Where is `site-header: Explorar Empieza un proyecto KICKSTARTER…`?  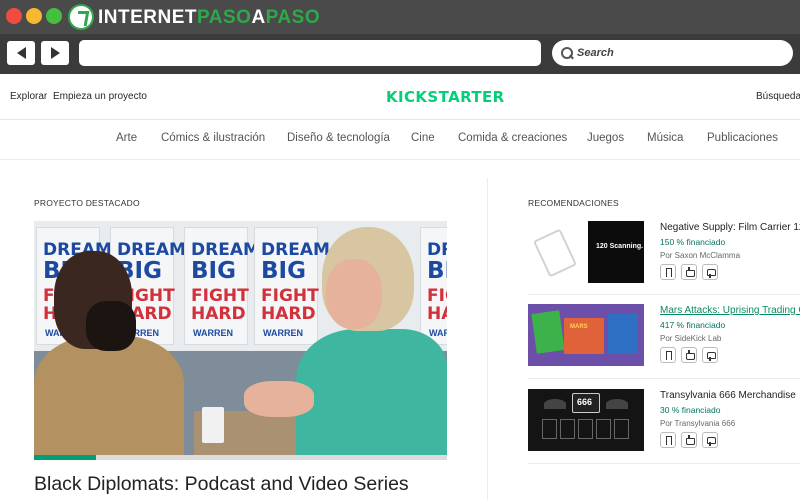 site-header: Explorar Empieza un proyecto KICKSTARTER… is located at coordinates (400, 97).